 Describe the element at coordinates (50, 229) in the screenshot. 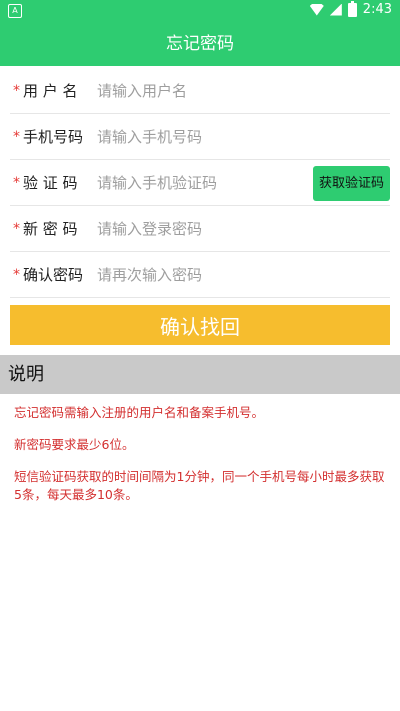

I see `new-password-label: 新 密 码` at that location.